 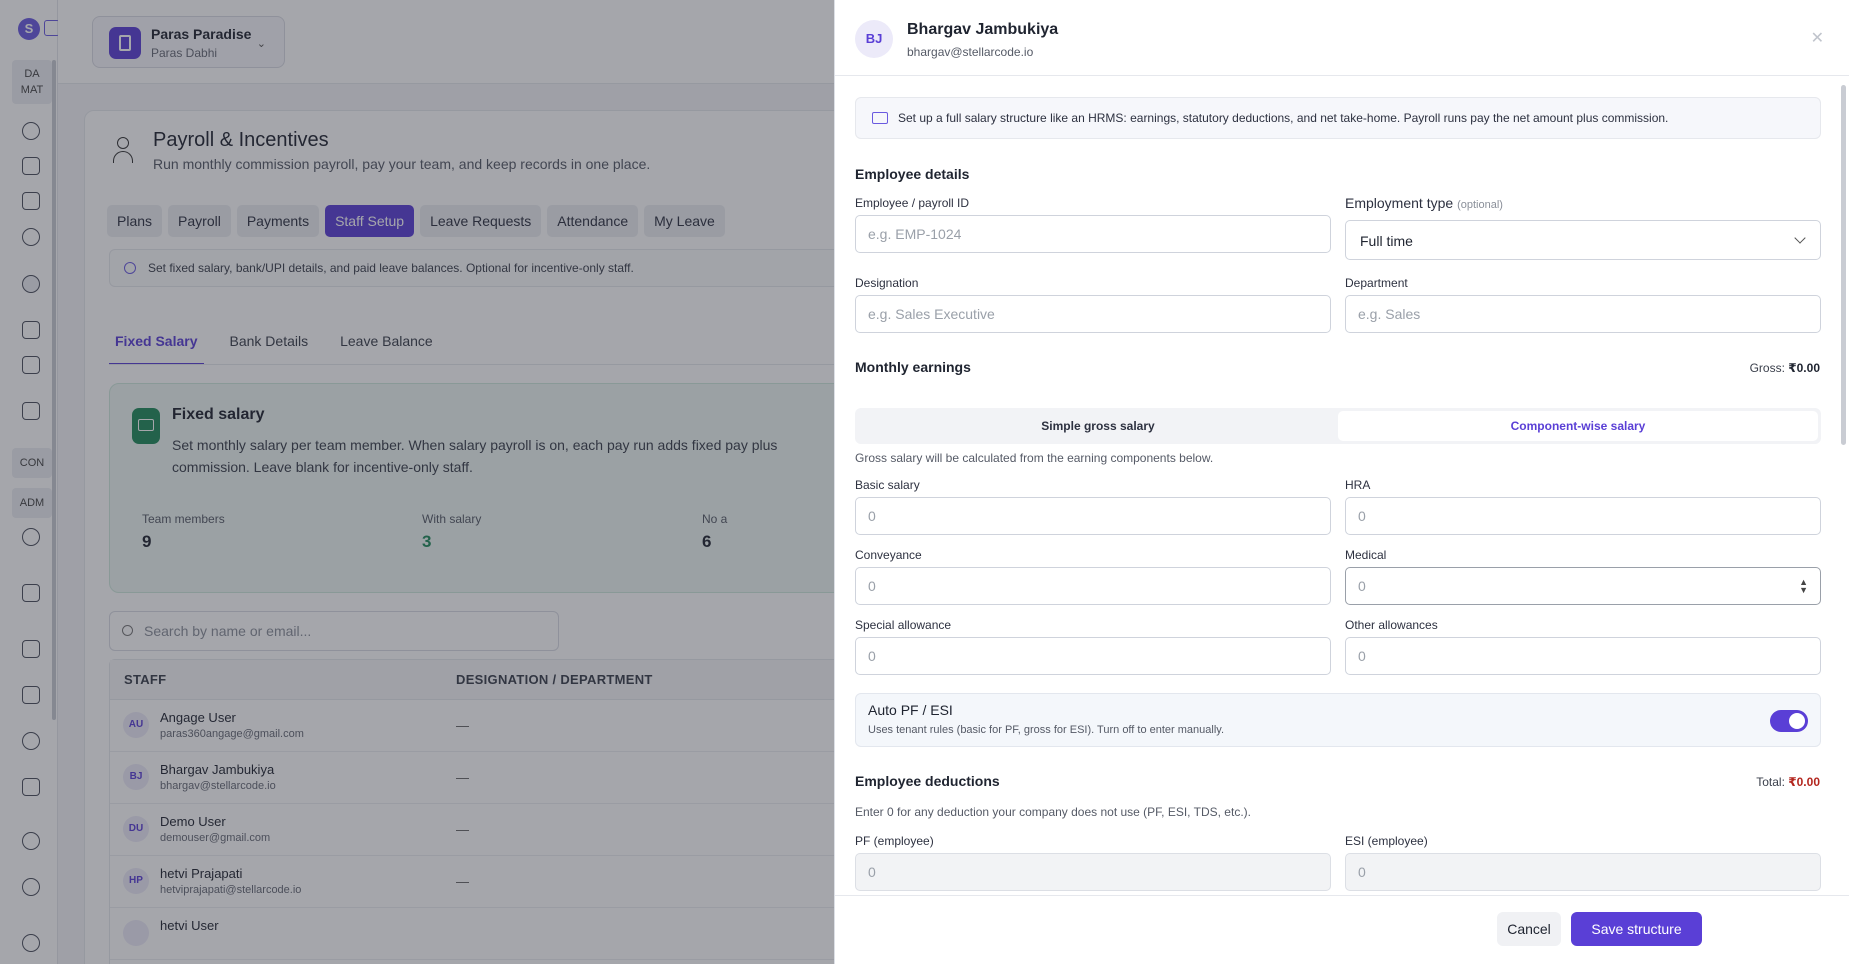 What do you see at coordinates (1386, 841) in the screenshot?
I see `esi-employee-label: ESI (employee)` at bounding box center [1386, 841].